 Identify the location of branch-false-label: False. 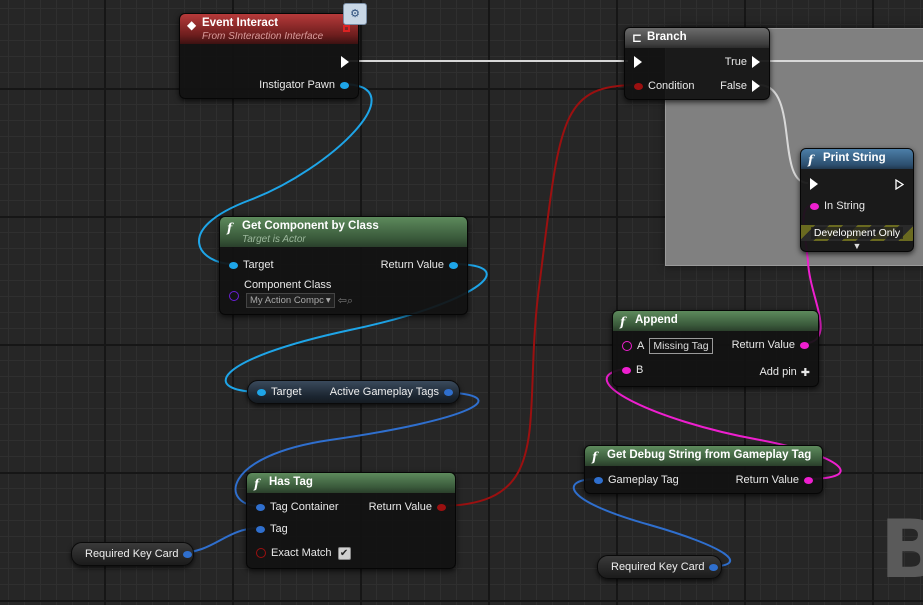
(733, 86).